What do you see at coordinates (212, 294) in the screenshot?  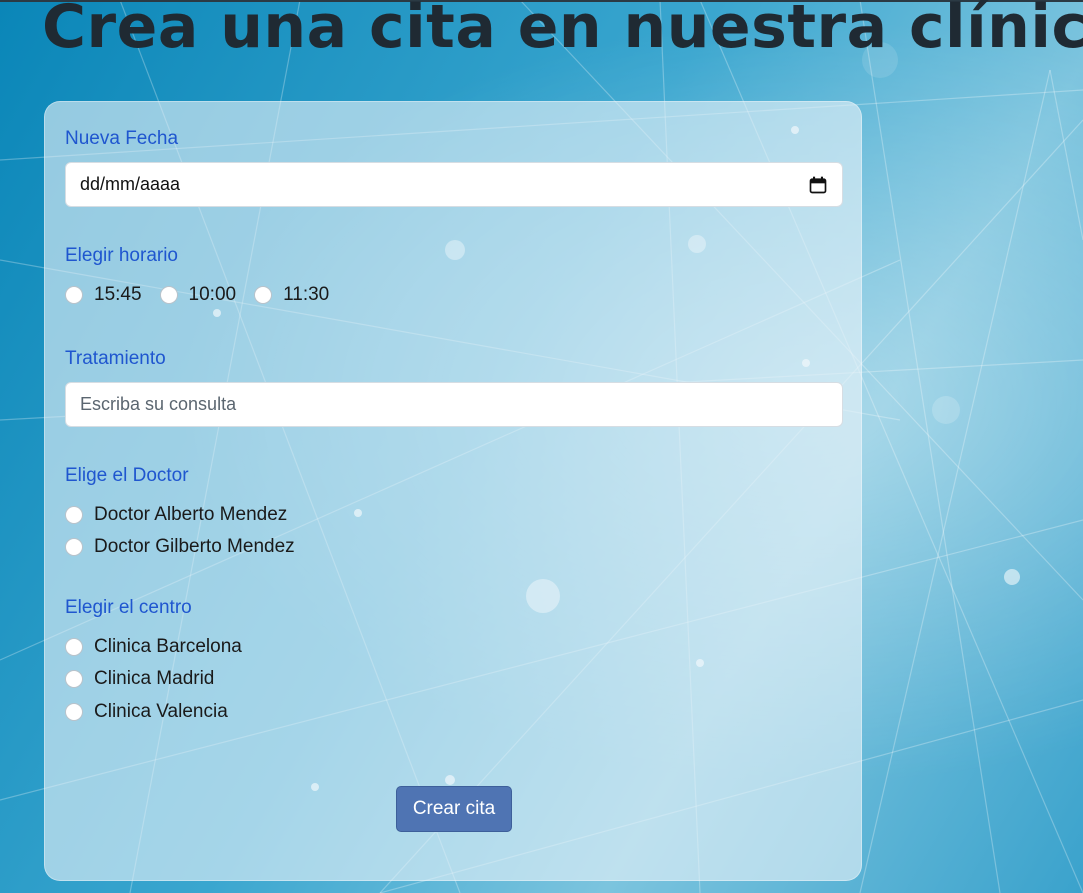 I see `schedule-option-label: 10:00` at bounding box center [212, 294].